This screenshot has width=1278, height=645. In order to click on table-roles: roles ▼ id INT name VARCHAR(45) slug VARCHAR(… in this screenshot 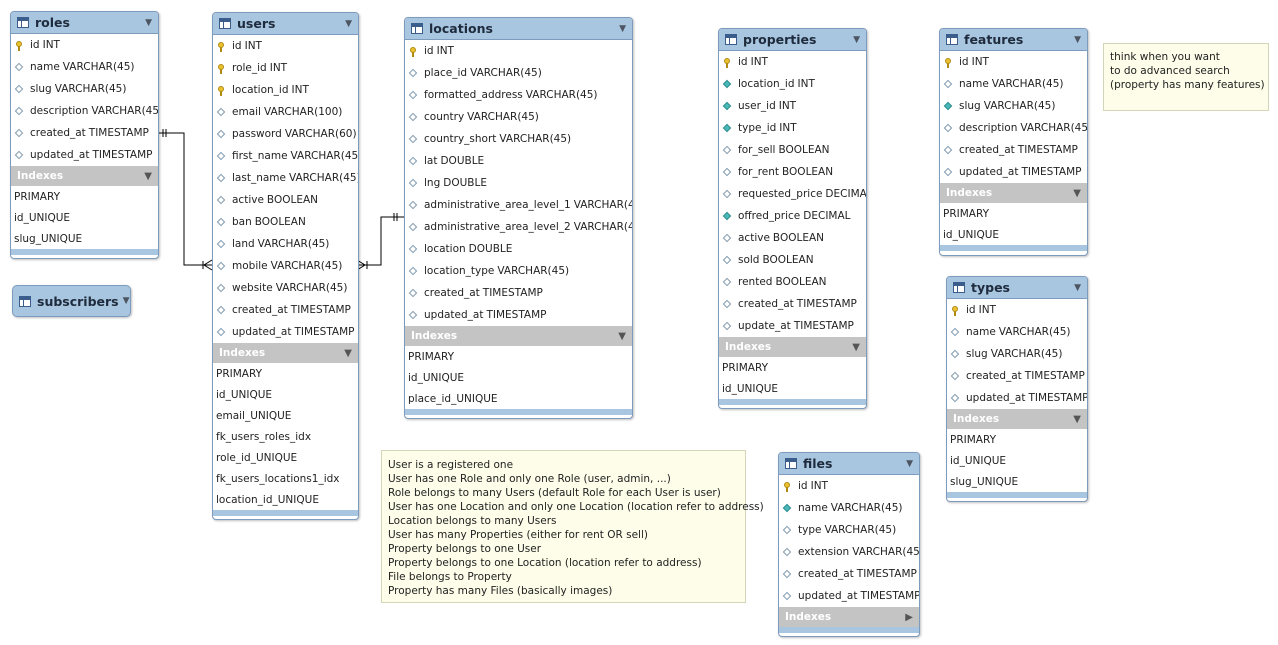, I will do `click(84, 135)`.